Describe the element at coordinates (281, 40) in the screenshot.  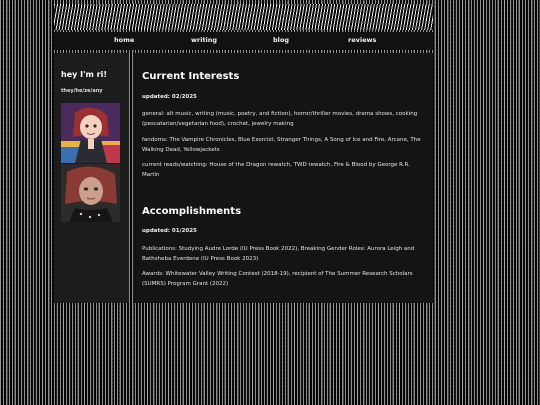
I see `nav-blog-link: blog` at that location.